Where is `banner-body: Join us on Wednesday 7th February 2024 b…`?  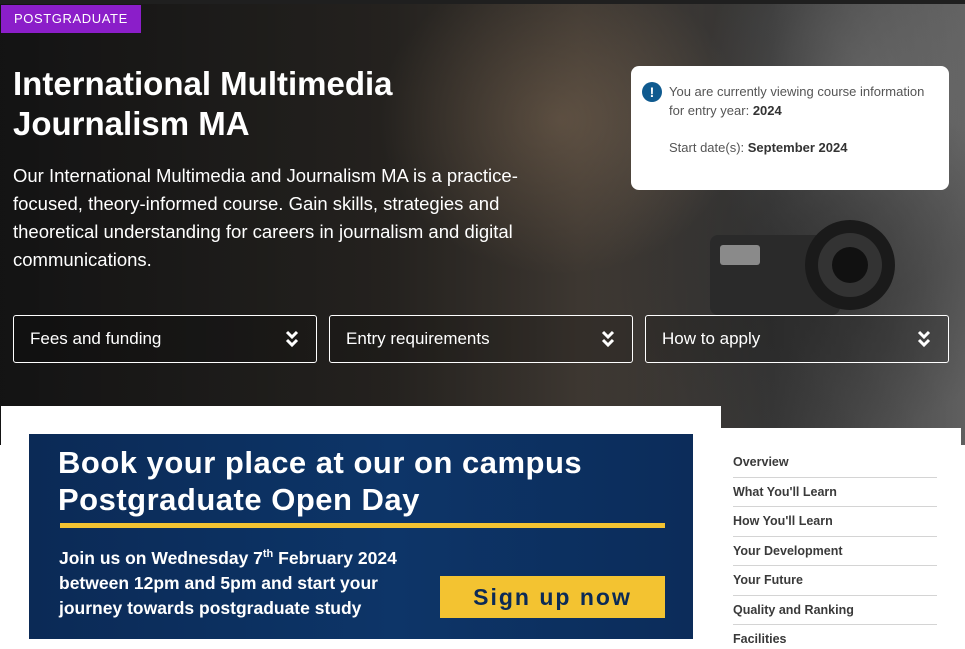
banner-body: Join us on Wednesday 7th February 2024 b… is located at coordinates (259, 581).